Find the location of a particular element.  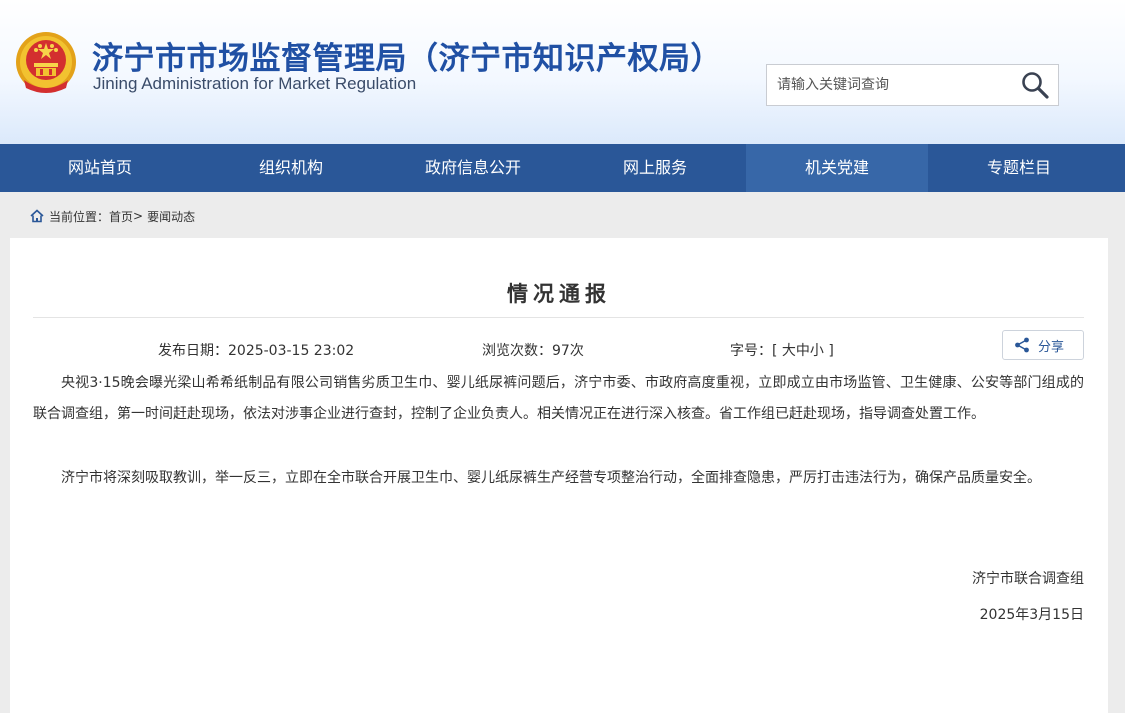

nav-item-home: 网站首页 is located at coordinates (100, 168).